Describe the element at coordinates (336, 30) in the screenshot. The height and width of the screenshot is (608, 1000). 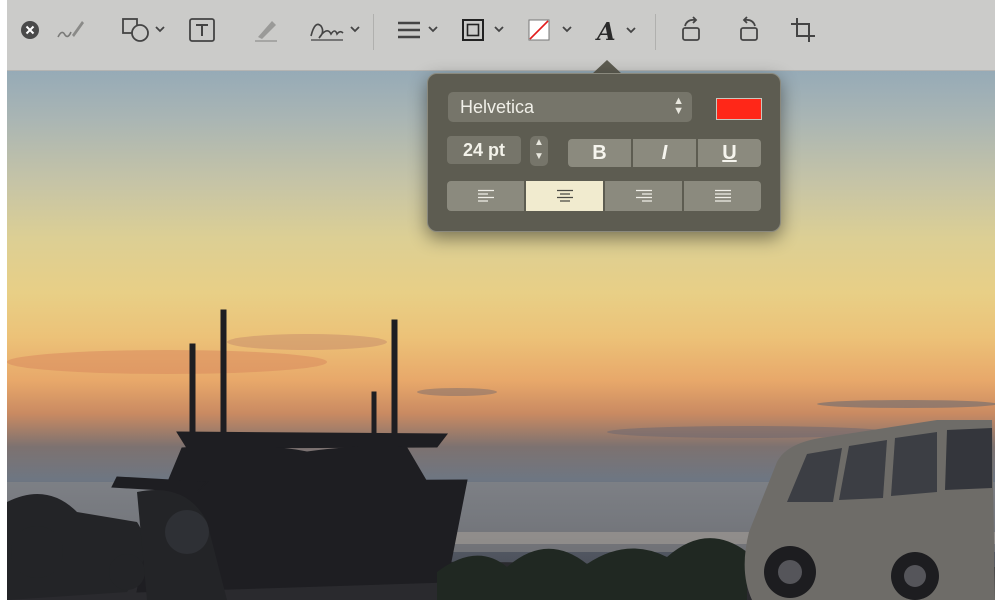
I see `signature-icon` at that location.